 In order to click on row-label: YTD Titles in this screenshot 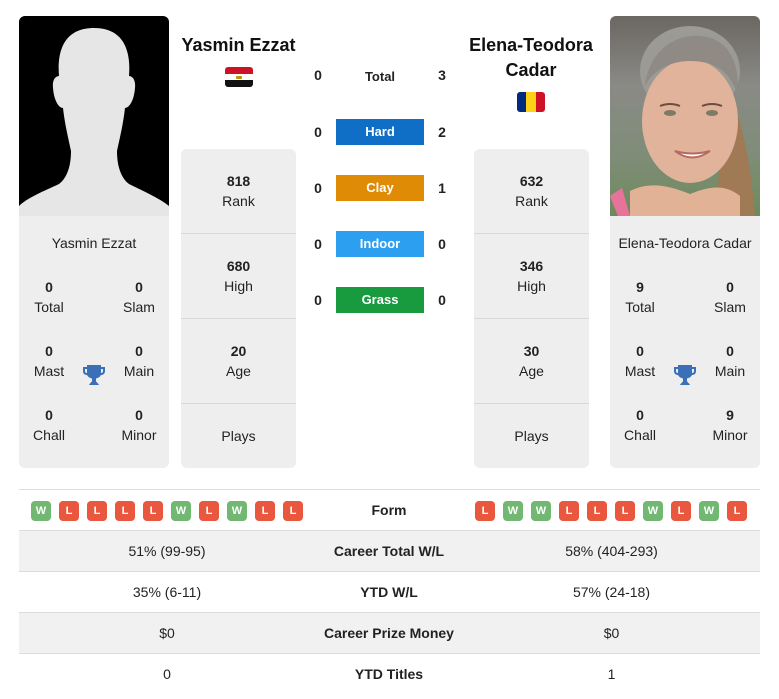, I will do `click(389, 674)`.